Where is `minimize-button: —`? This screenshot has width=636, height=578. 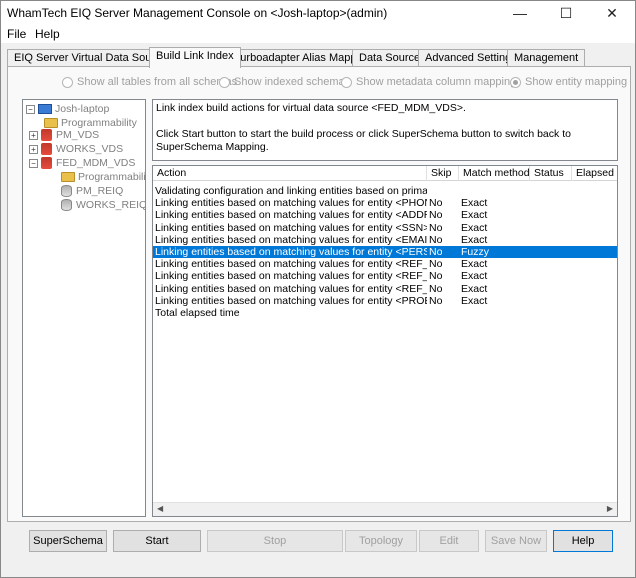 minimize-button: — is located at coordinates (520, 13).